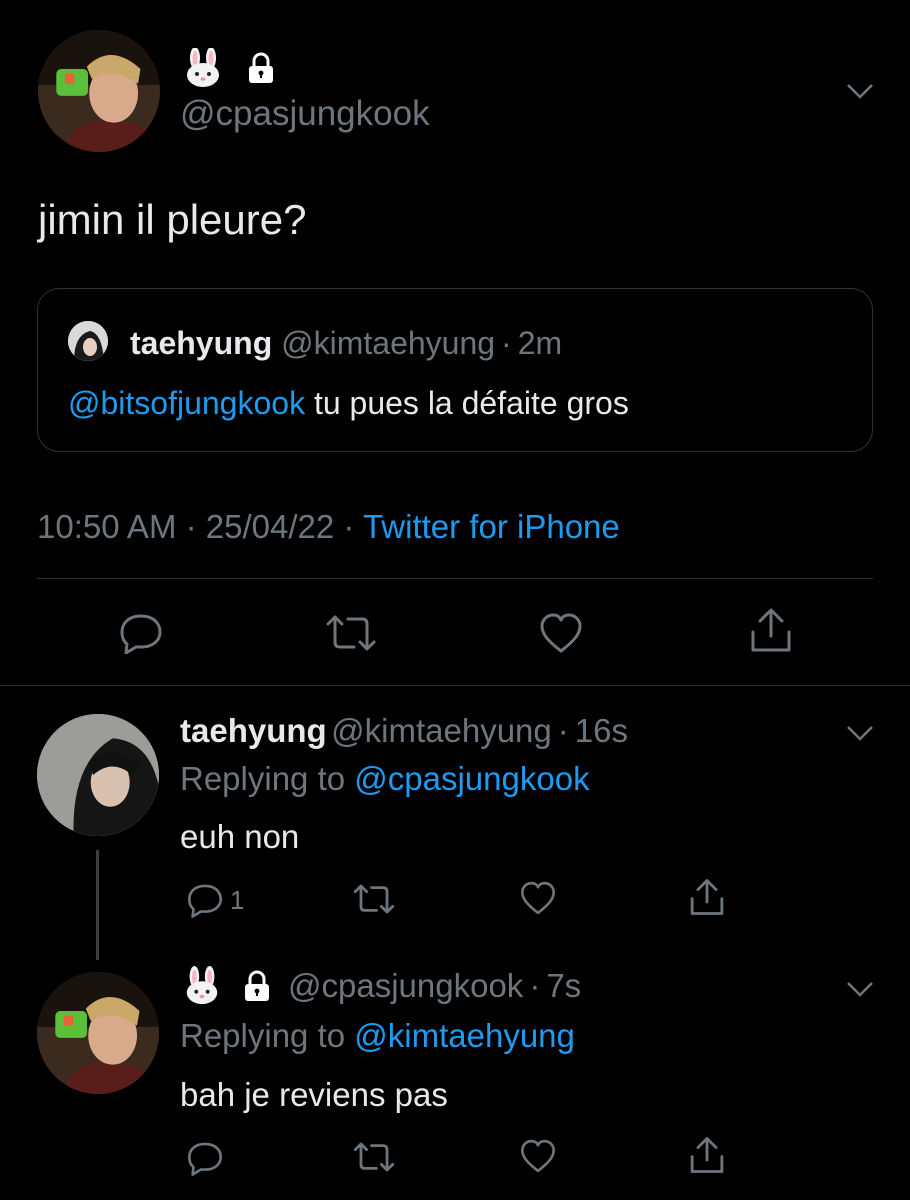 This screenshot has width=910, height=1200. I want to click on reply-text: euh non, so click(240, 836).